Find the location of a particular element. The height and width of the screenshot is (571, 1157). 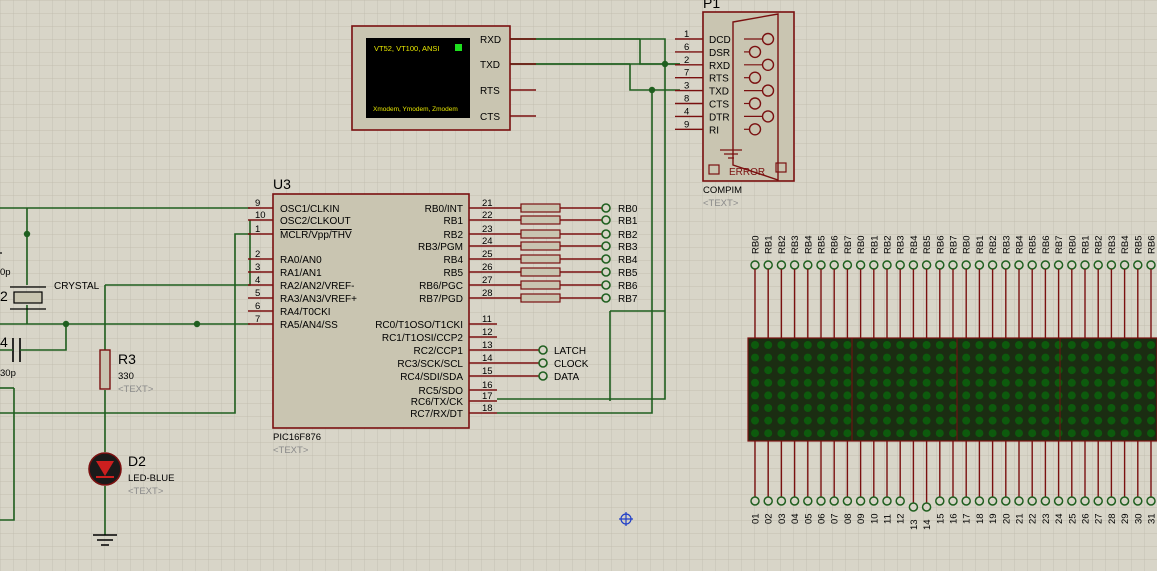

matrix-bottom-label: 15 is located at coordinates (940, 518).